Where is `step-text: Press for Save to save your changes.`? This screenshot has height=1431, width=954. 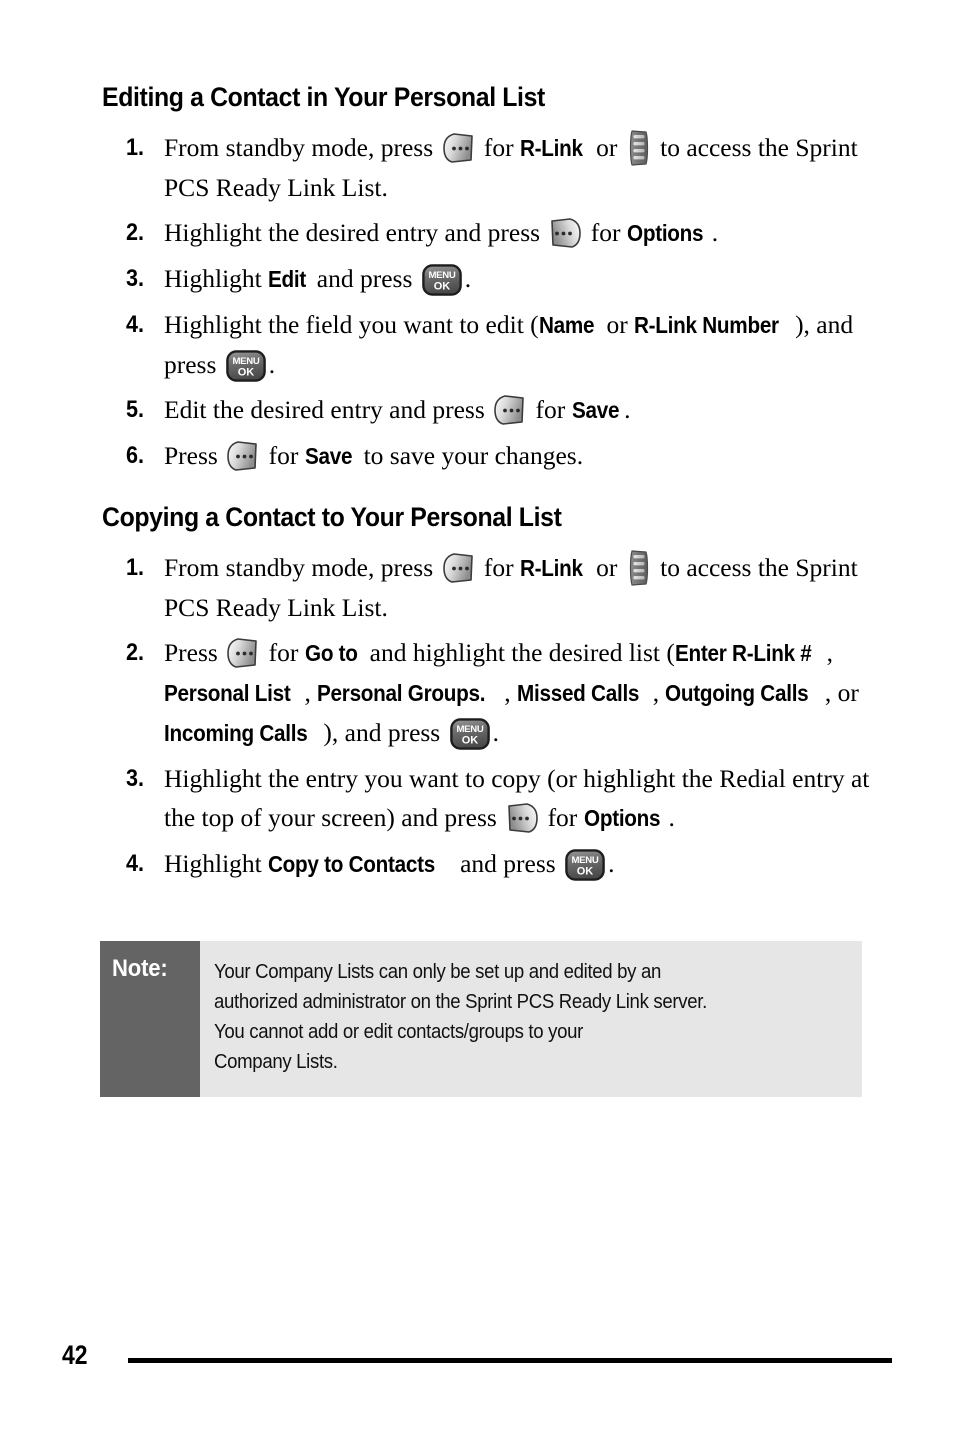 step-text: Press for Save to save your changes. is located at coordinates (525, 456).